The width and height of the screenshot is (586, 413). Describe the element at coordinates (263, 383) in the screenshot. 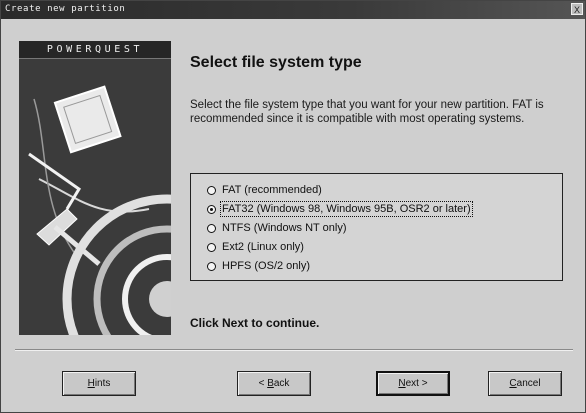

I see `back-prefix: <` at that location.